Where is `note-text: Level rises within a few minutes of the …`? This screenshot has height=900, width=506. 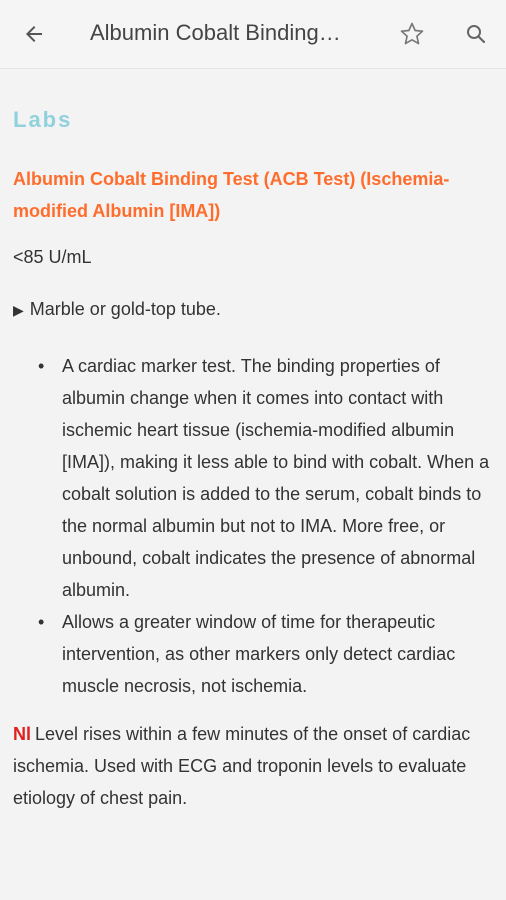
note-text: Level rises within a few minutes of the … is located at coordinates (242, 766).